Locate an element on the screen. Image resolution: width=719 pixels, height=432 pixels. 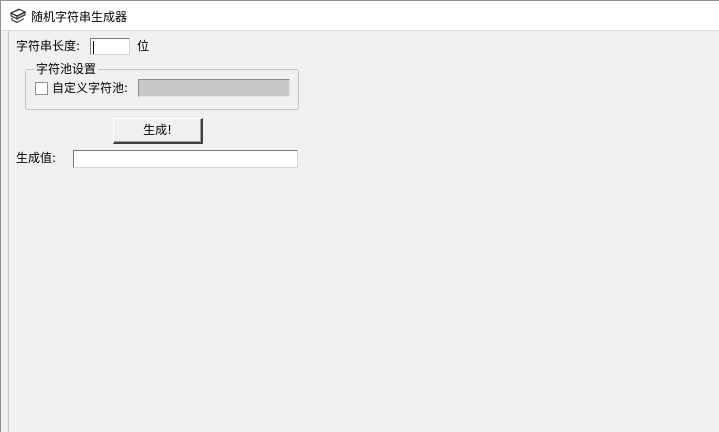
length-unit-label: 位 is located at coordinates (143, 46).